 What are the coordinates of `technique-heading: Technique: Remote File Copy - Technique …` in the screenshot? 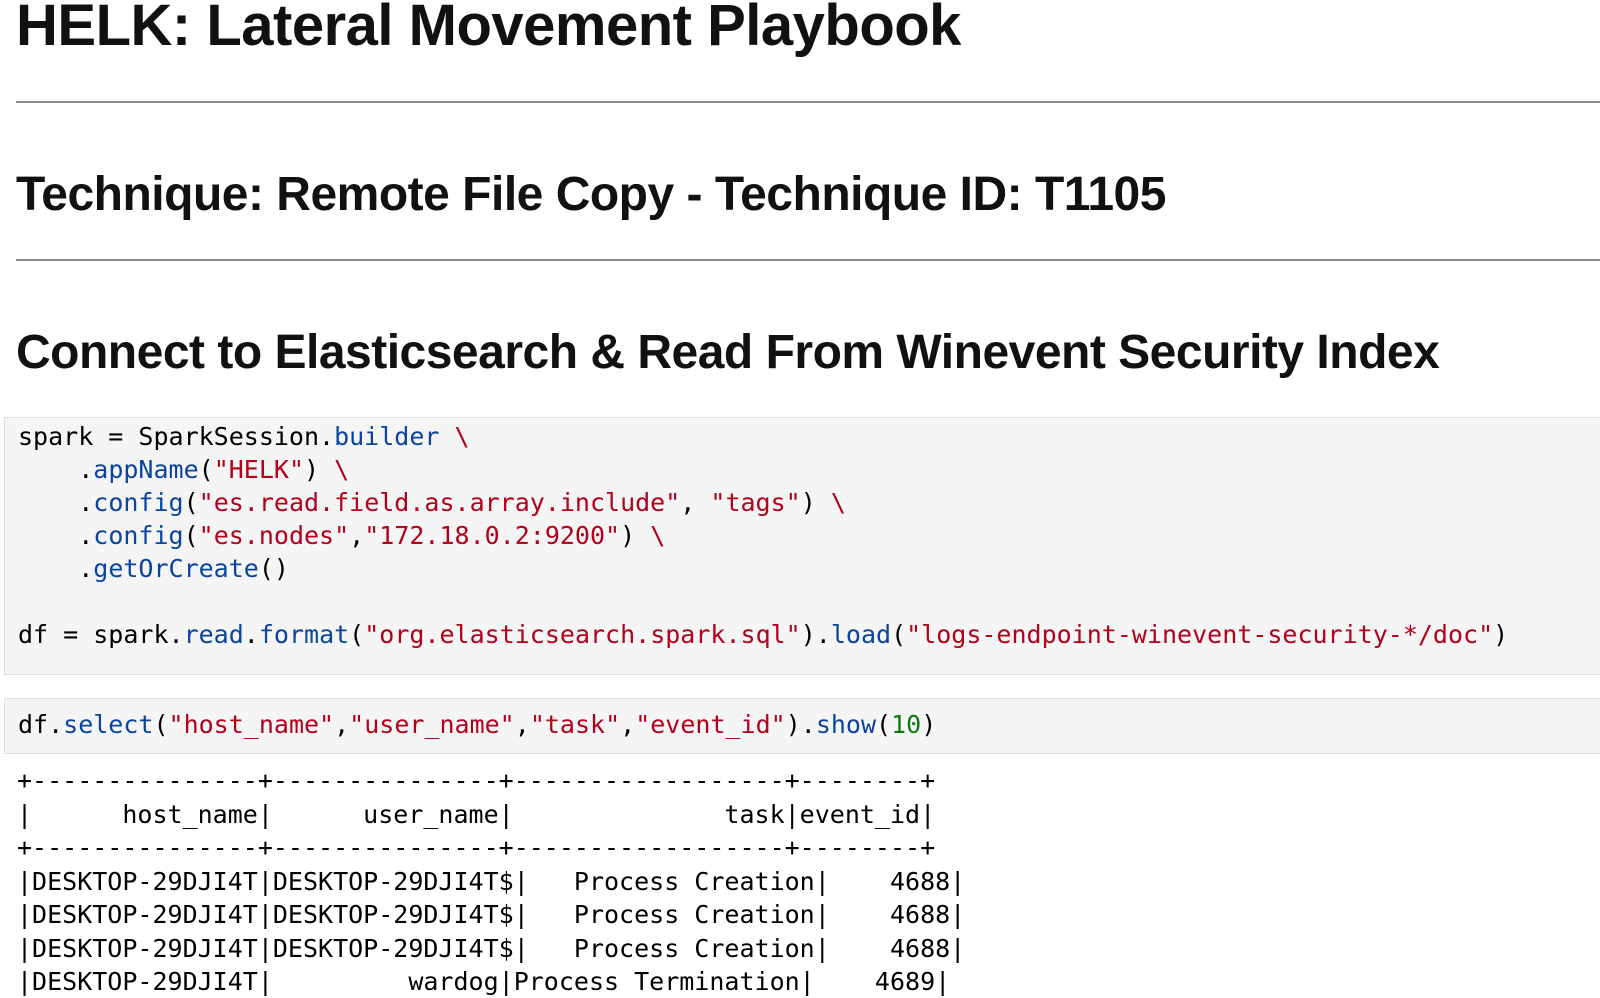 It's located at (591, 195).